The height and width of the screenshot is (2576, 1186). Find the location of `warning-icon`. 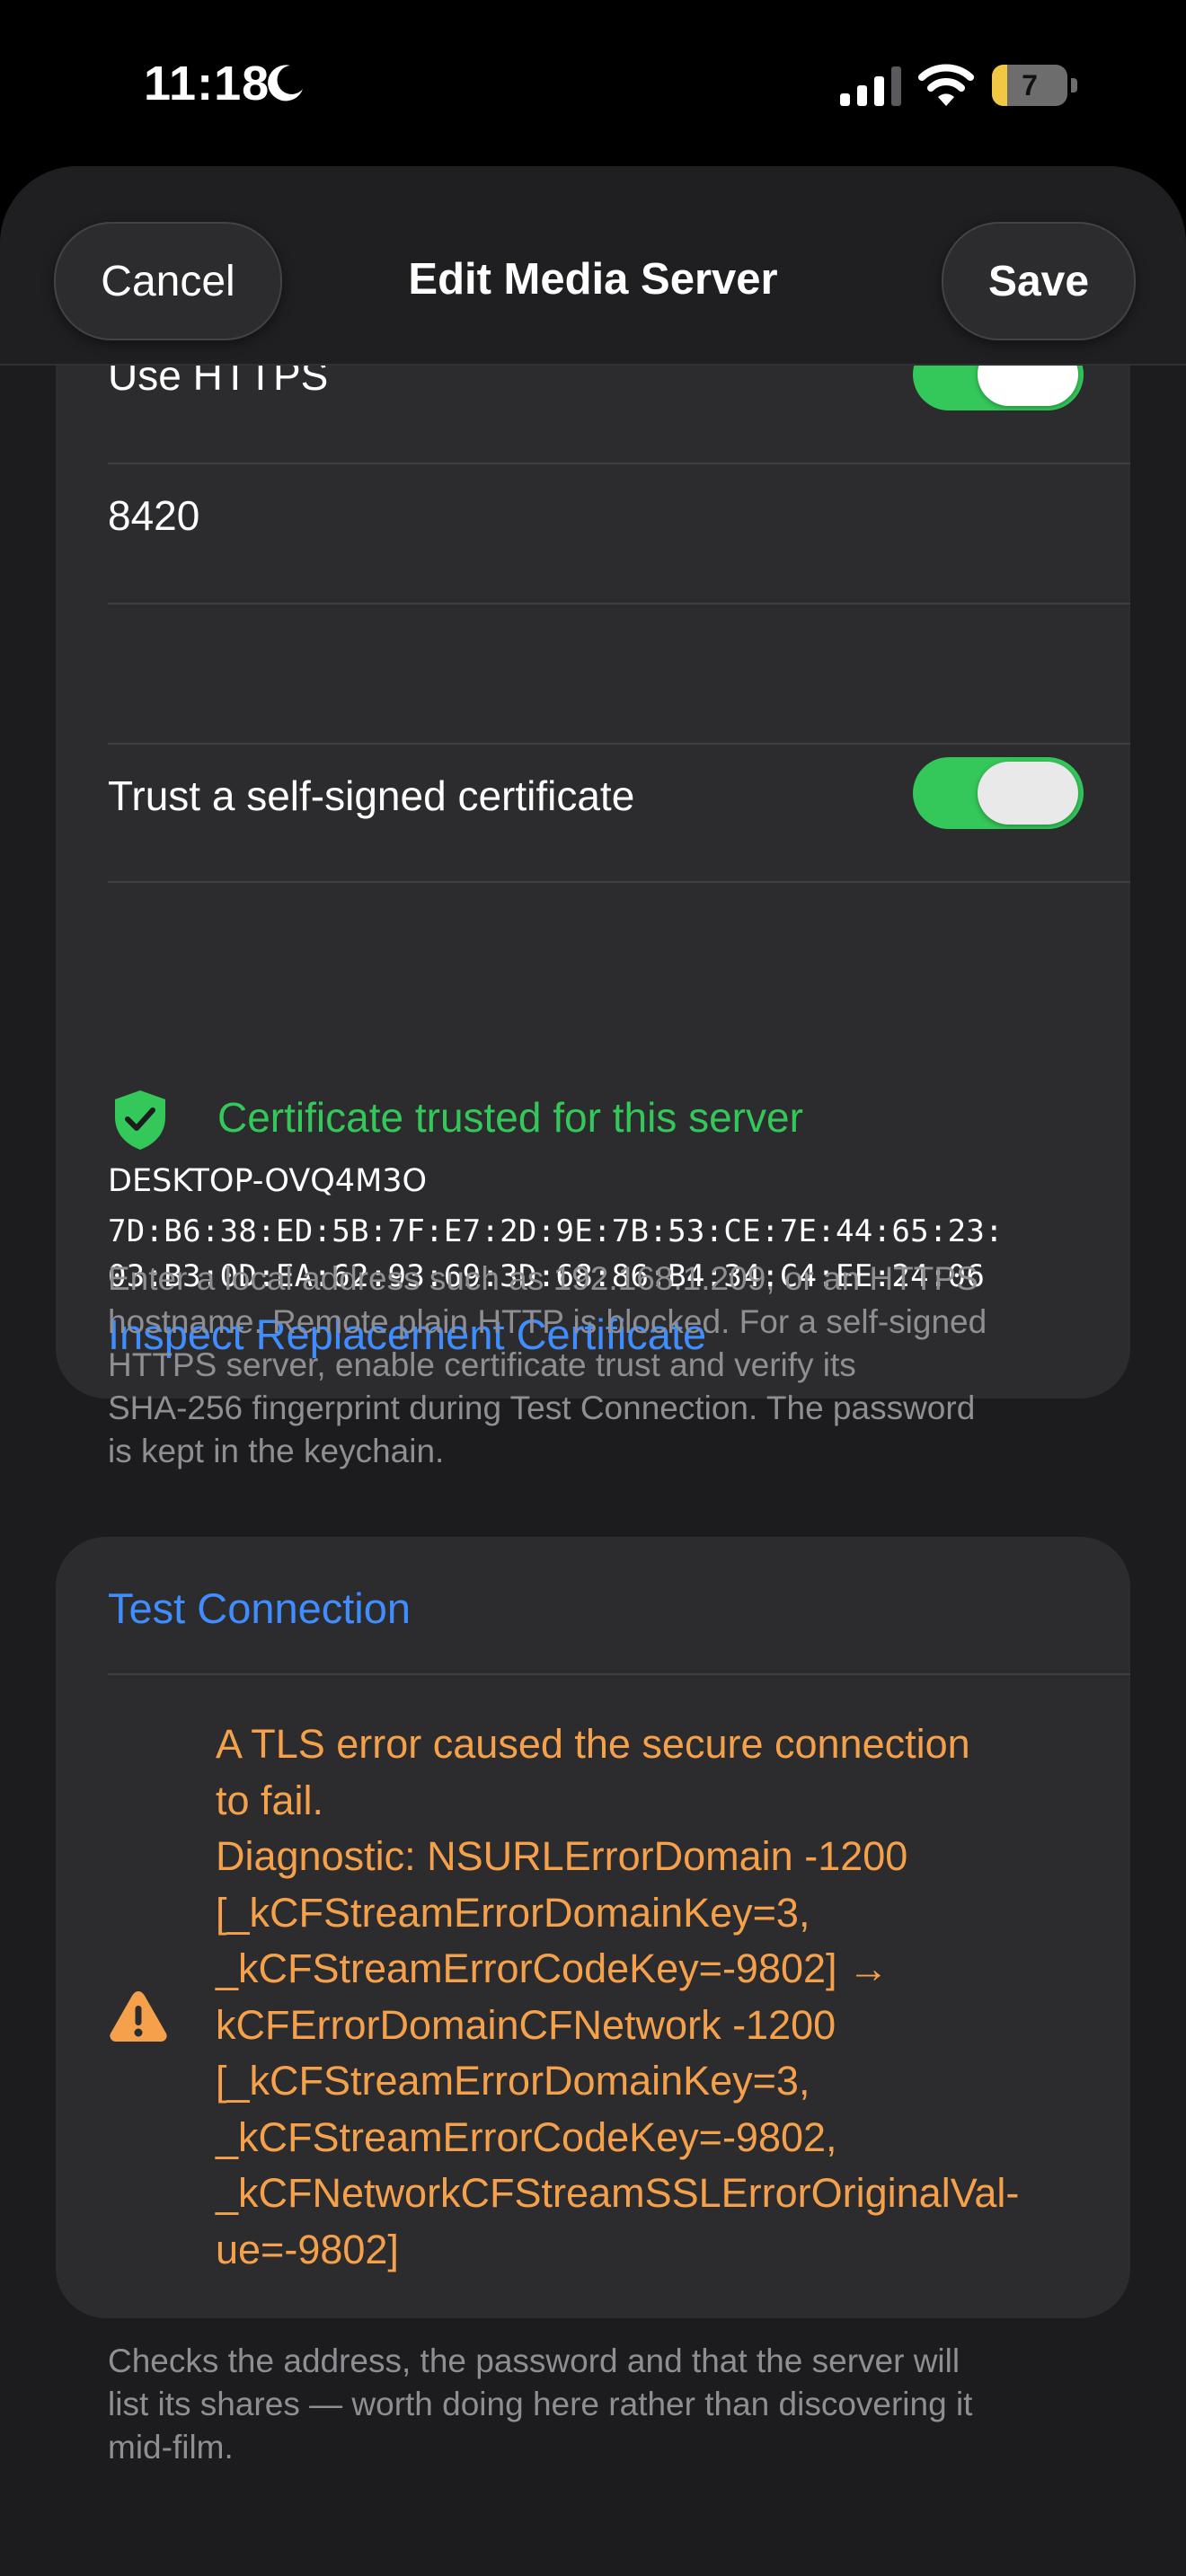

warning-icon is located at coordinates (138, 2016).